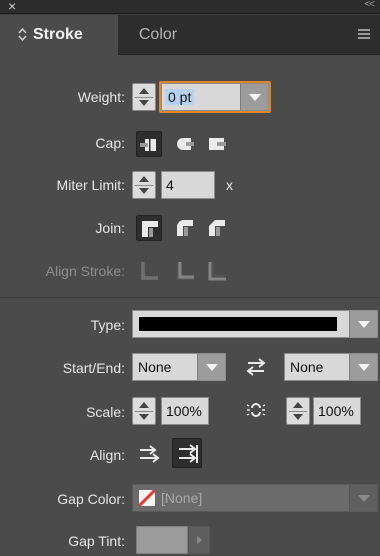 This screenshot has width=380, height=556. I want to click on close-panel-button: ×, so click(12, 7).